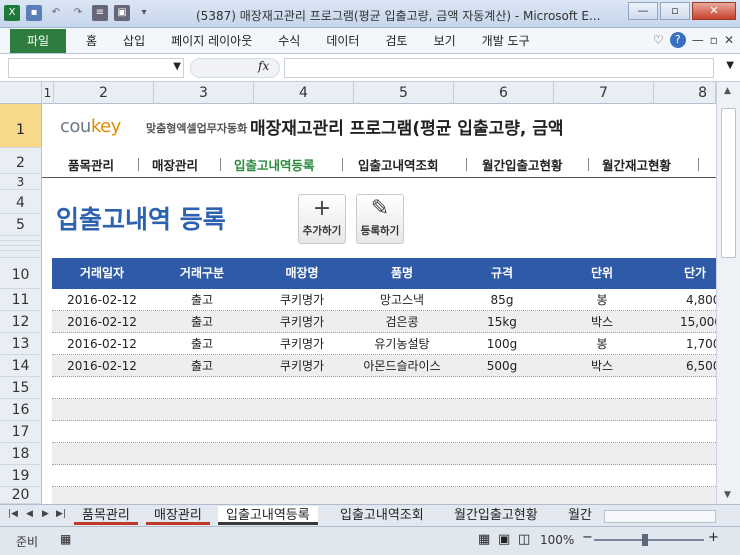  Describe the element at coordinates (21, 322) in the screenshot. I see `row-header: 12` at that location.